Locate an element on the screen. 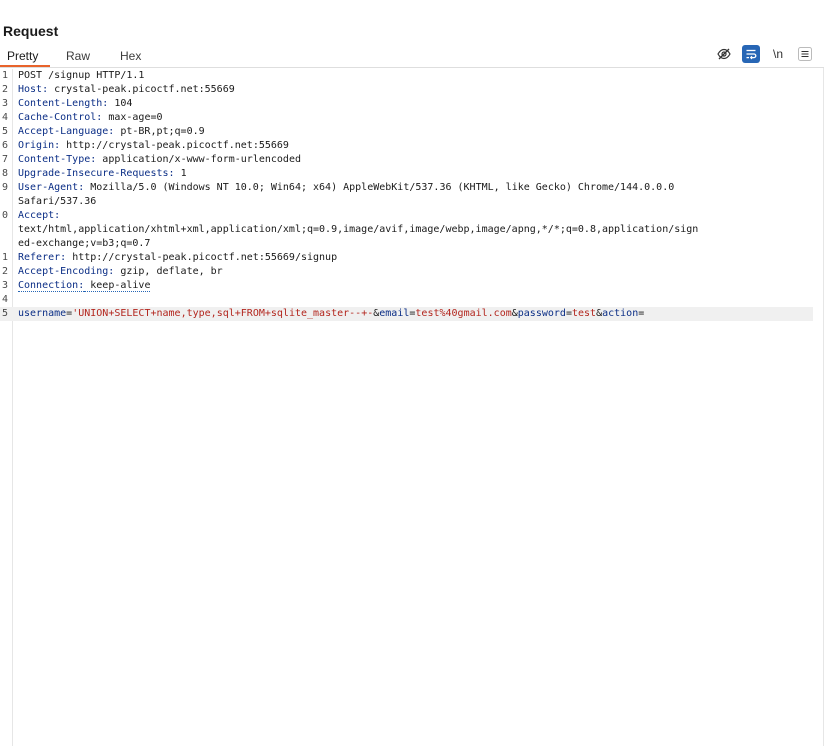 This screenshot has width=824, height=746. header-value: keep-alive is located at coordinates (117, 286).